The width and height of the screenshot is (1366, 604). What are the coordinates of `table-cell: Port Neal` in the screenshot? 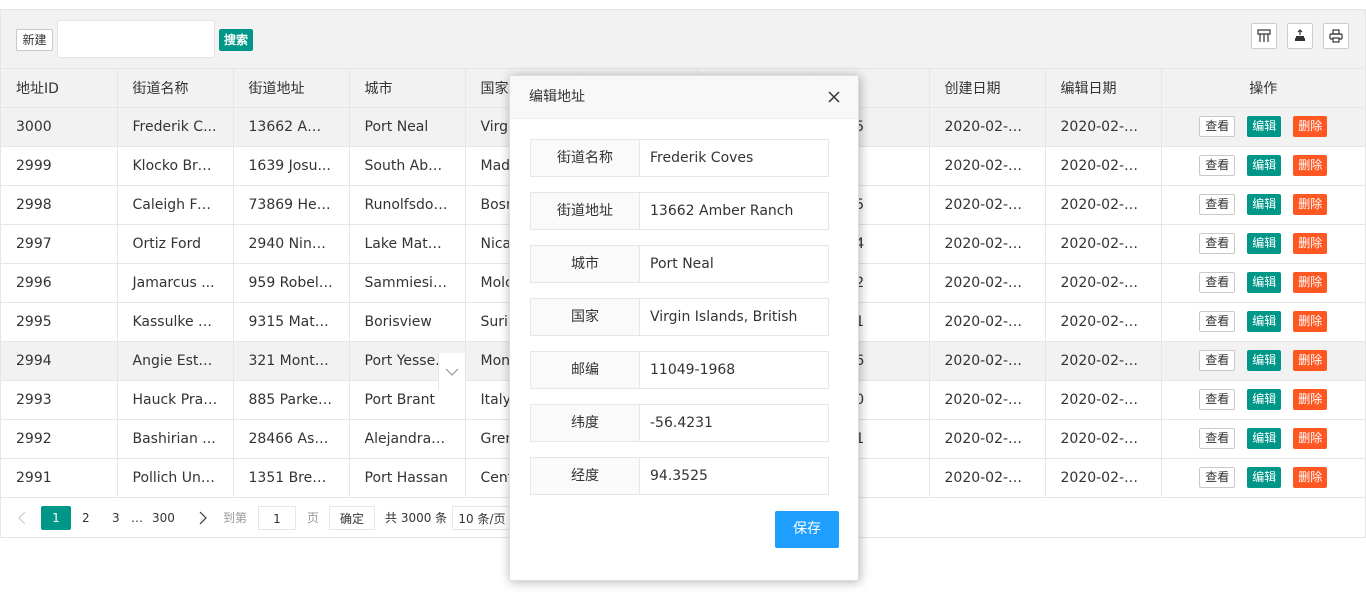 It's located at (407, 127).